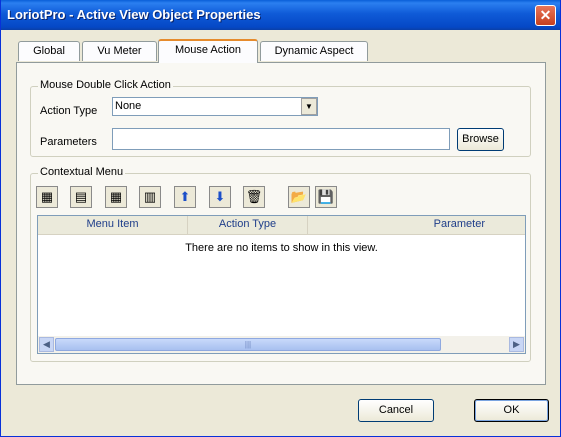  I want to click on arrow-up-icon: ⬆, so click(185, 197).